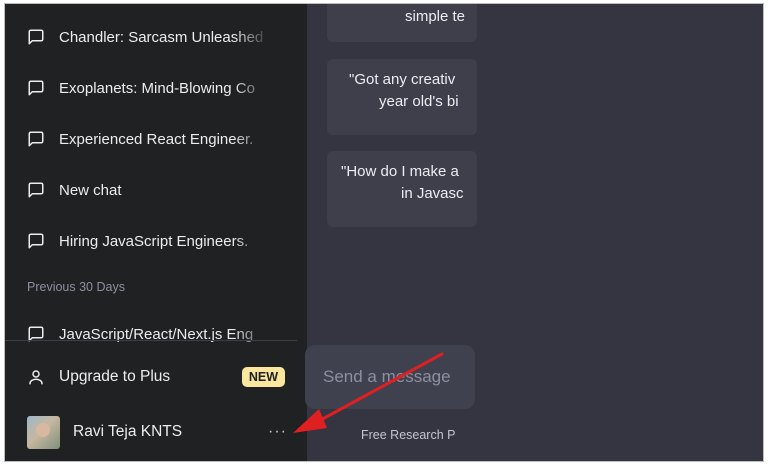 The width and height of the screenshot is (768, 467). I want to click on message-input: Send a message, so click(390, 377).